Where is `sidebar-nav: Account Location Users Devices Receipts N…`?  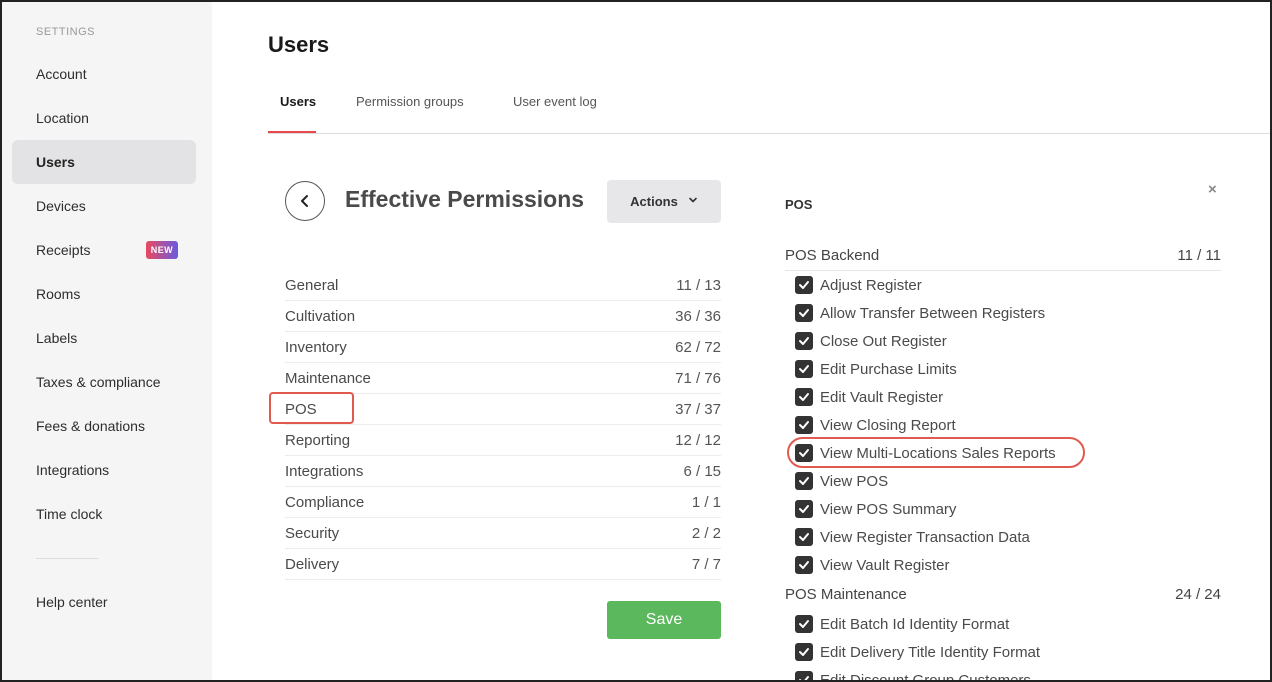 sidebar-nav: Account Location Users Devices Receipts N… is located at coordinates (104, 294).